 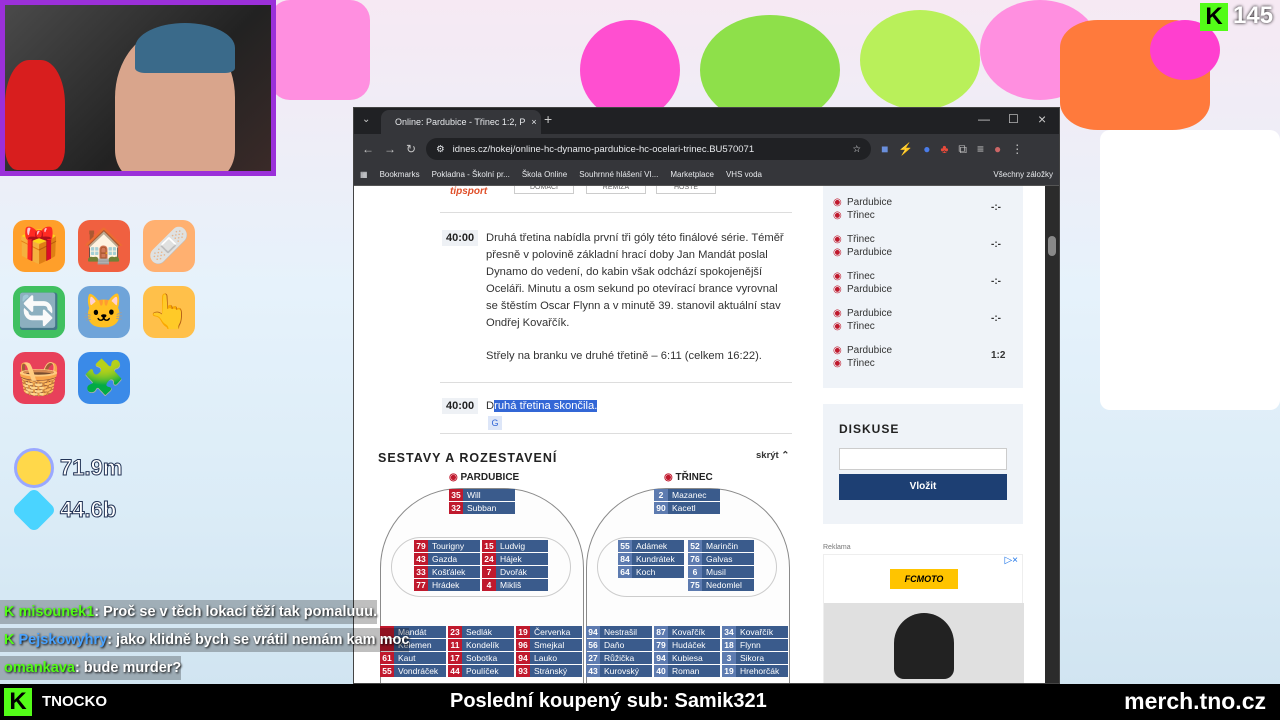 What do you see at coordinates (619, 632) in the screenshot?
I see `player-tag: 94 Nestrašil` at bounding box center [619, 632].